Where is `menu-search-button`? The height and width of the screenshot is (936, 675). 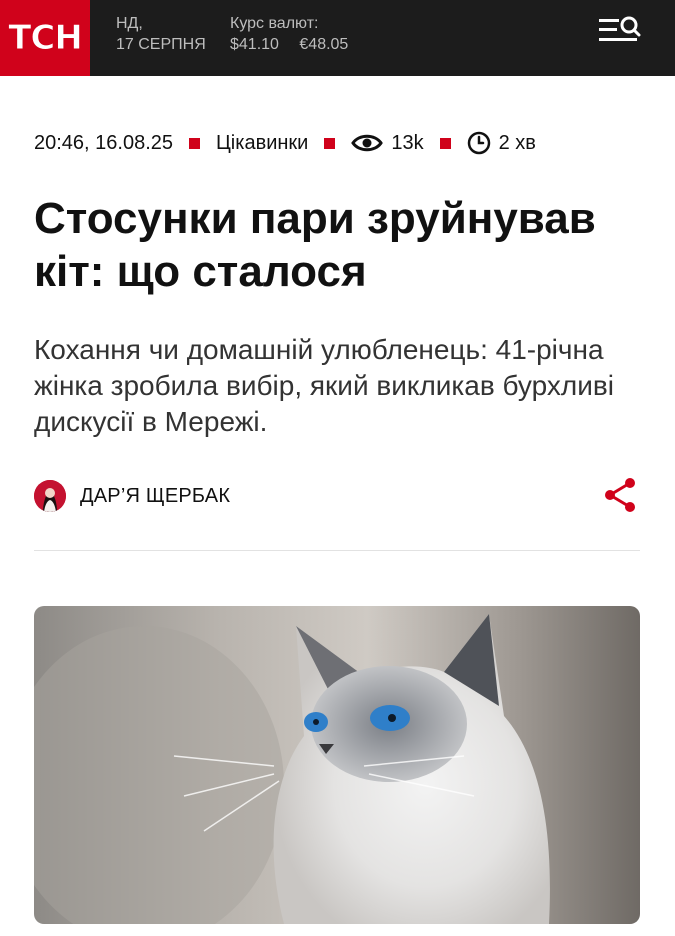 menu-search-button is located at coordinates (620, 32).